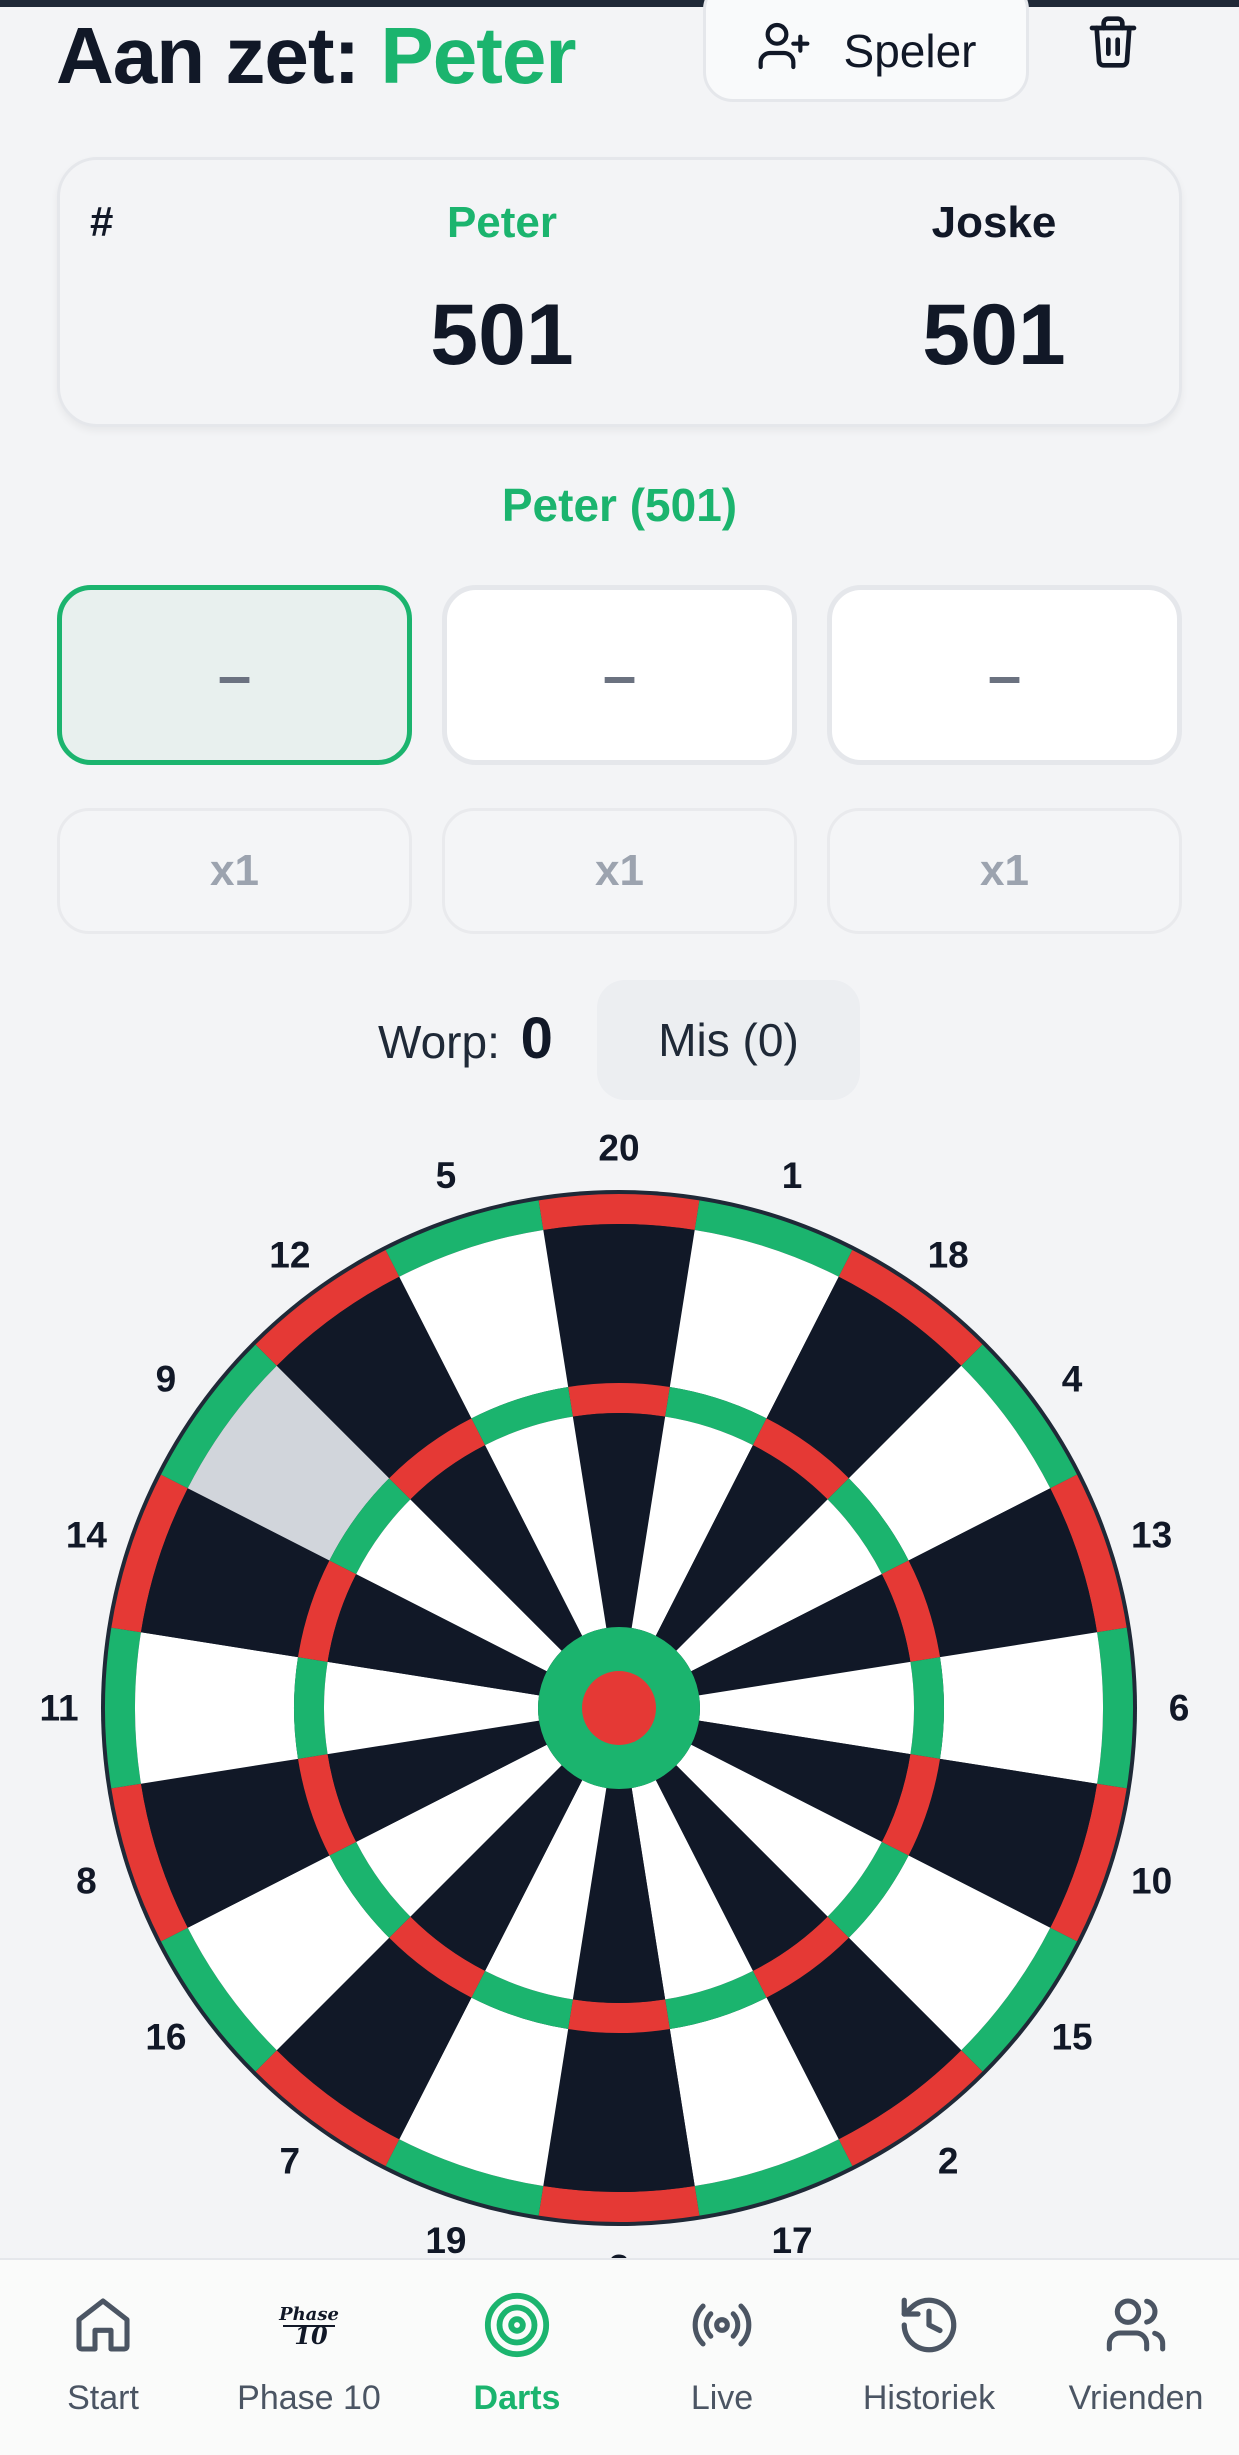  What do you see at coordinates (619, 871) in the screenshot?
I see `multiplier-button-2: x1` at bounding box center [619, 871].